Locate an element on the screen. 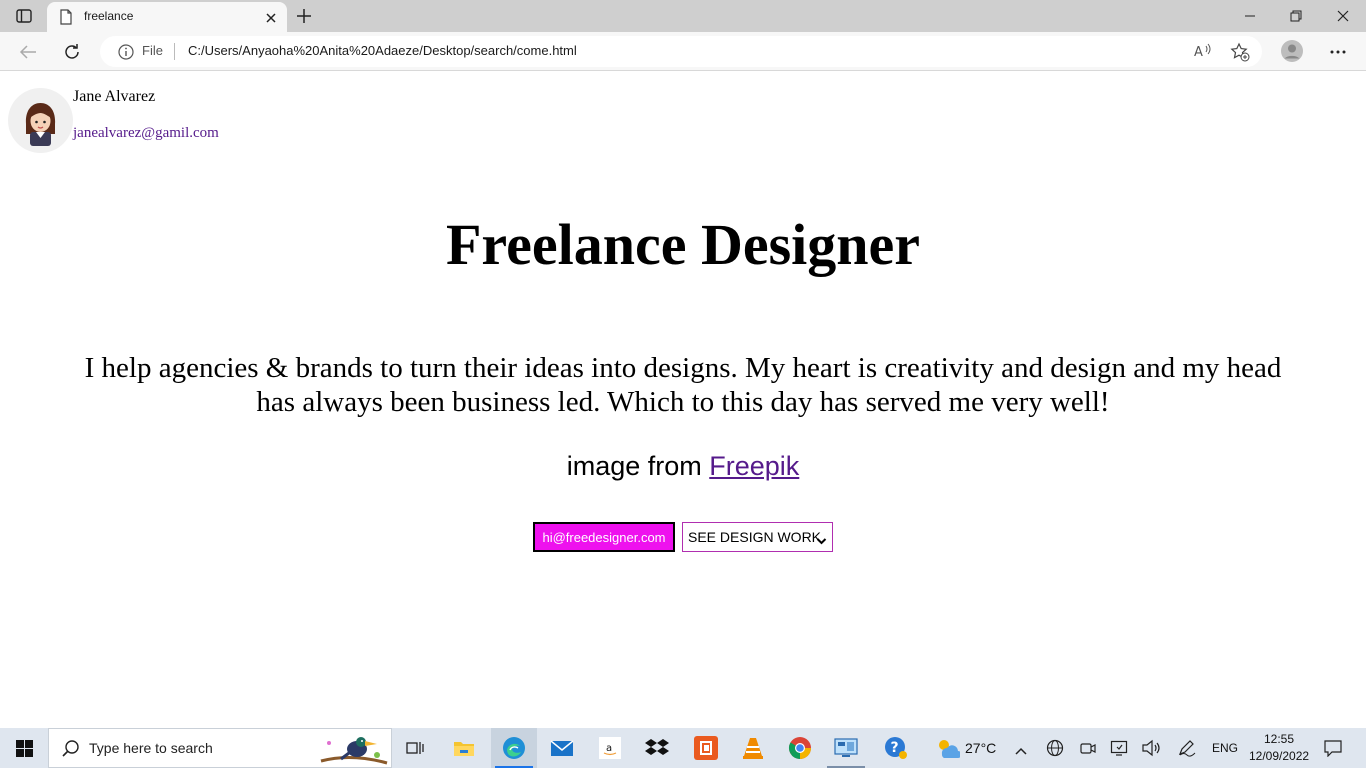  clock-time: 12:55 is located at coordinates (1279, 739).